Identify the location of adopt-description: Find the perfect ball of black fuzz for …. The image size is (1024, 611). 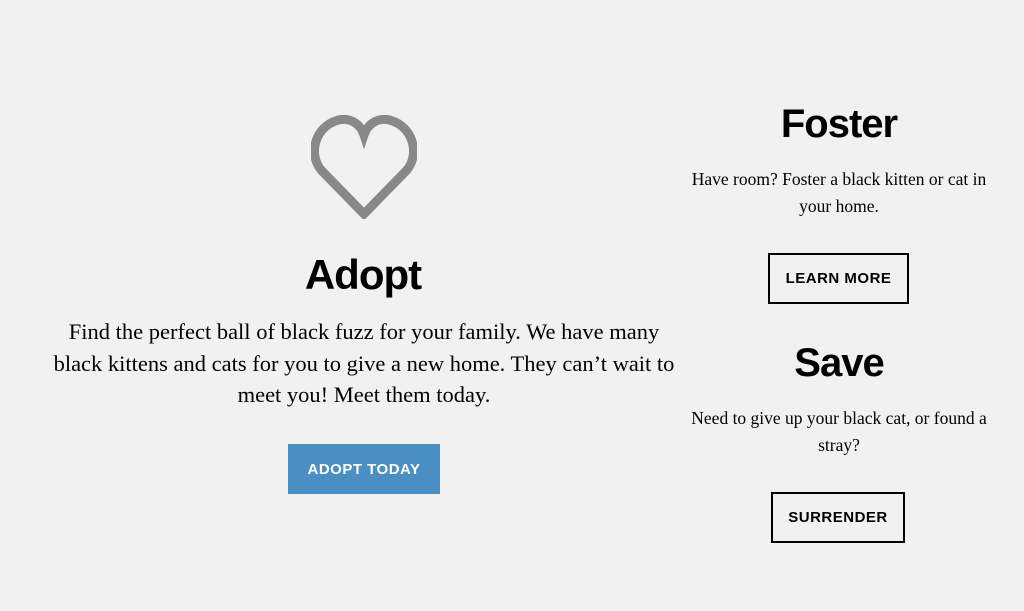
(364, 363).